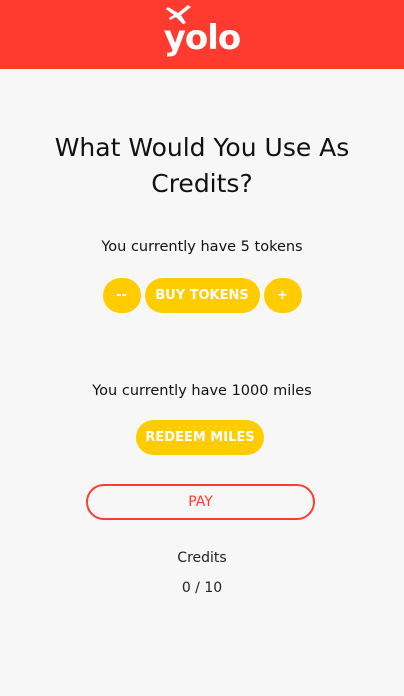  I want to click on increment-button: +, so click(282, 295).